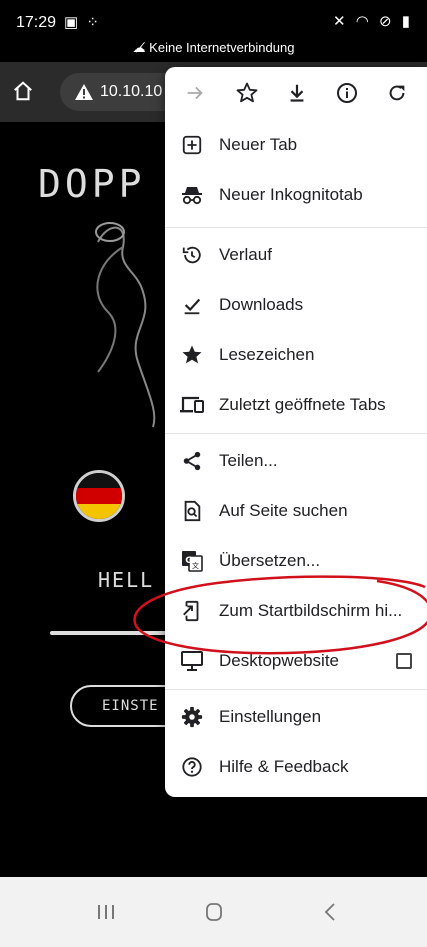 Image resolution: width=427 pixels, height=947 pixels. I want to click on home-circle-icon, so click(214, 912).